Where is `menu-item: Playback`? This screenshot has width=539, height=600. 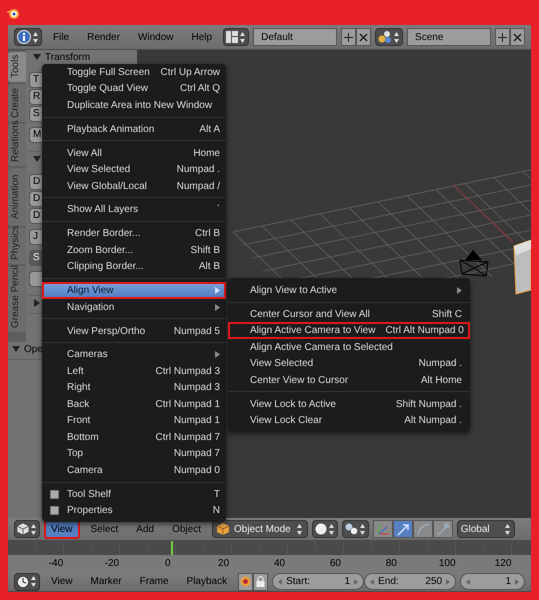
menu-item: Playback is located at coordinates (207, 581).